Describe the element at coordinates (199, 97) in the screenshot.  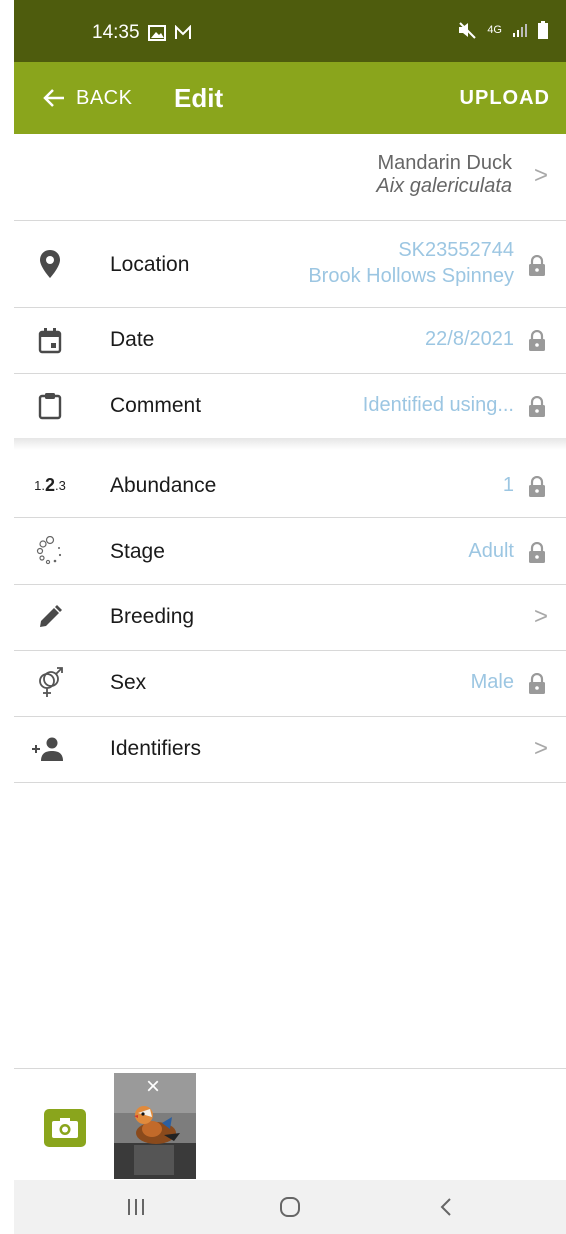
I see `page-title: Edit` at that location.